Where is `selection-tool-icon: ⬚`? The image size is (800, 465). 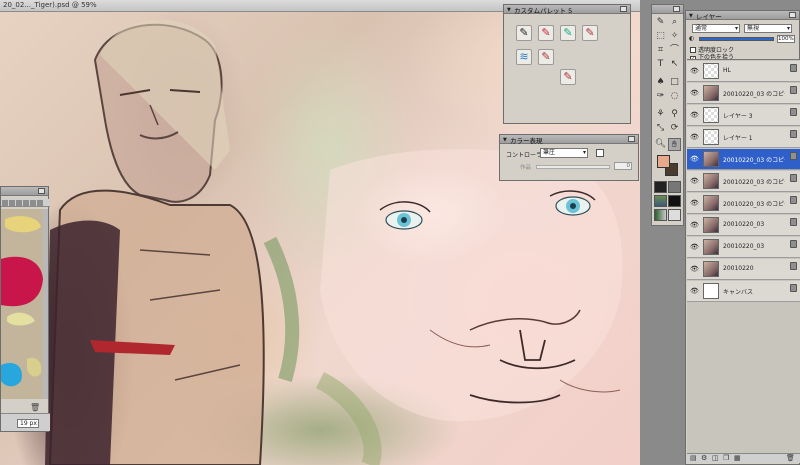
selection-tool-icon: ⬚ is located at coordinates (660, 36).